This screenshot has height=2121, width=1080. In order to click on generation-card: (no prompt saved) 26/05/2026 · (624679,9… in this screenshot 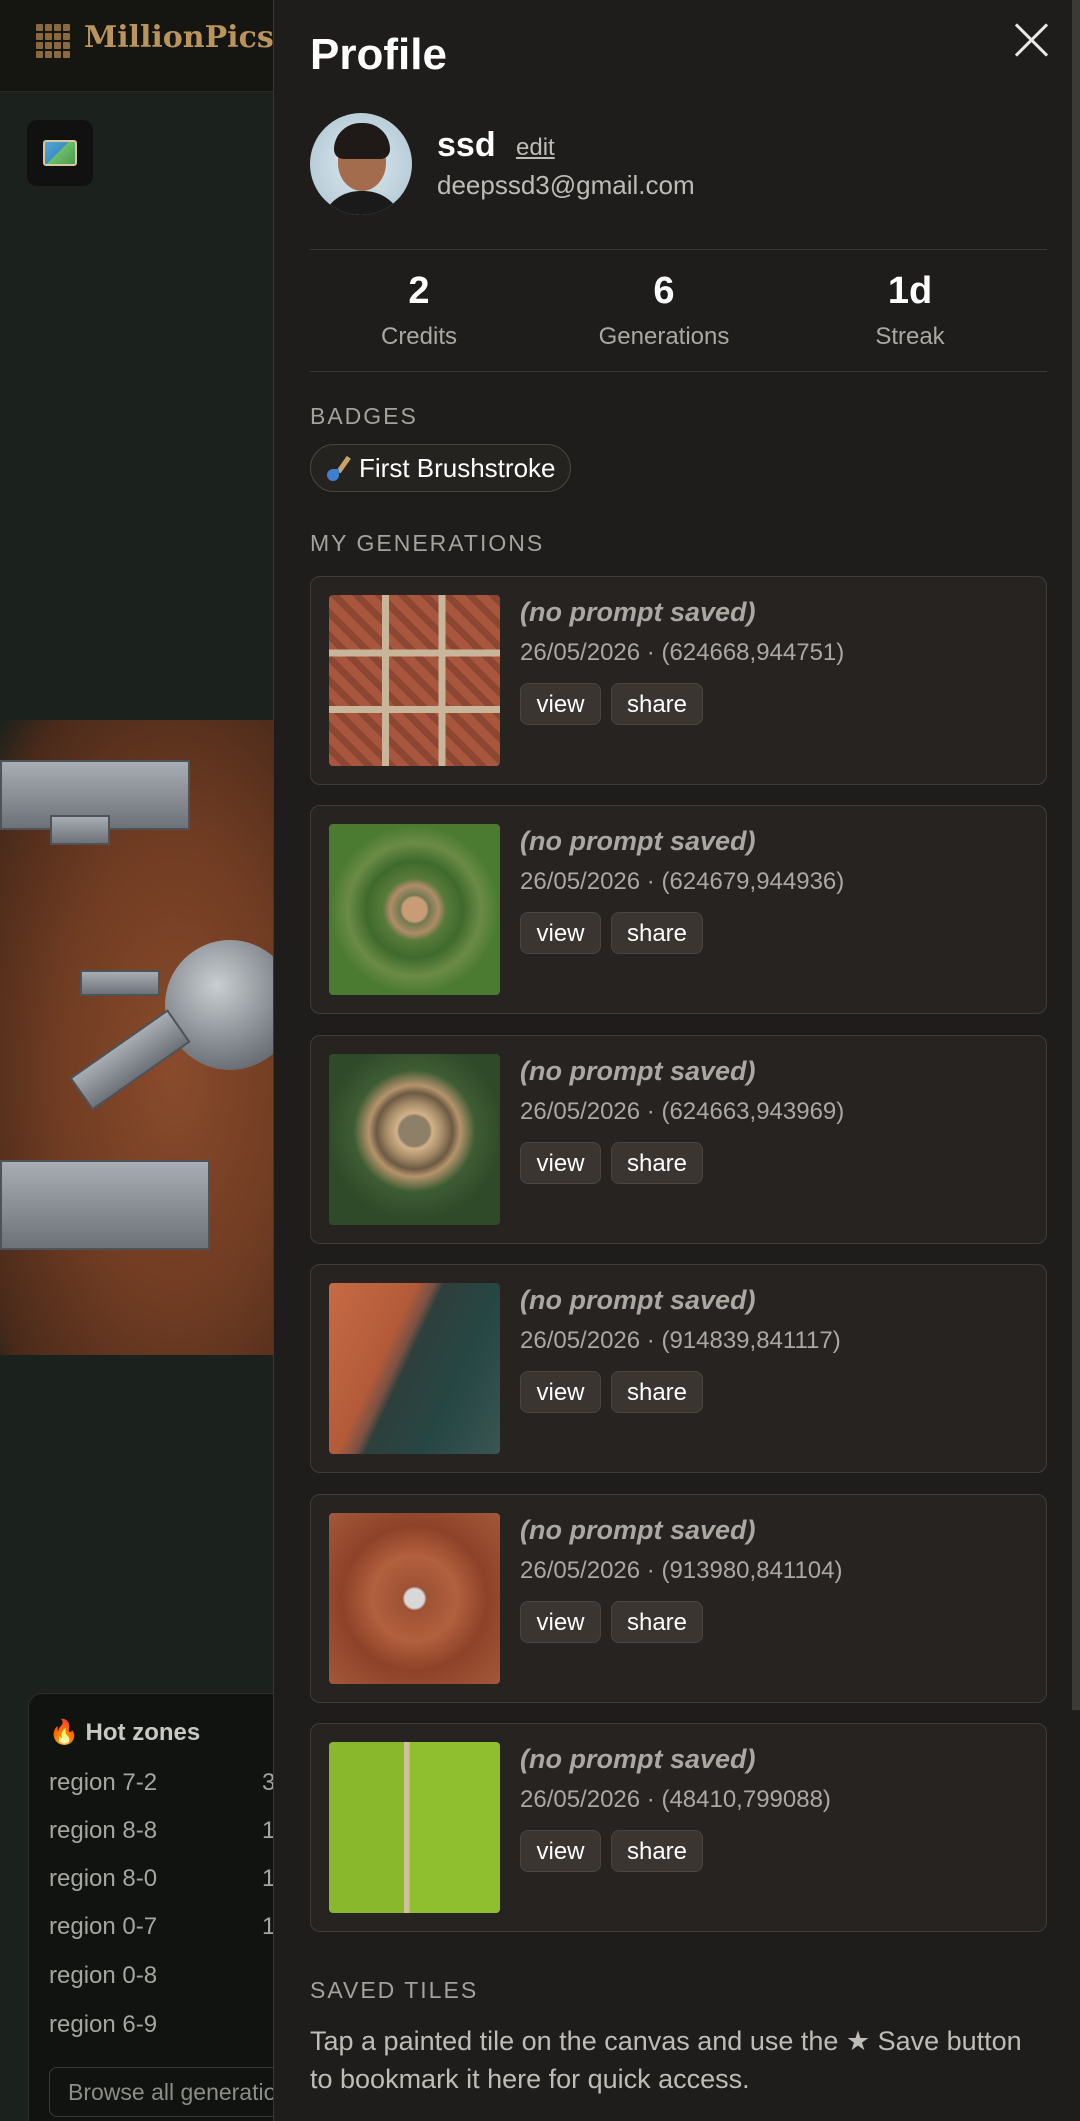, I will do `click(678, 909)`.